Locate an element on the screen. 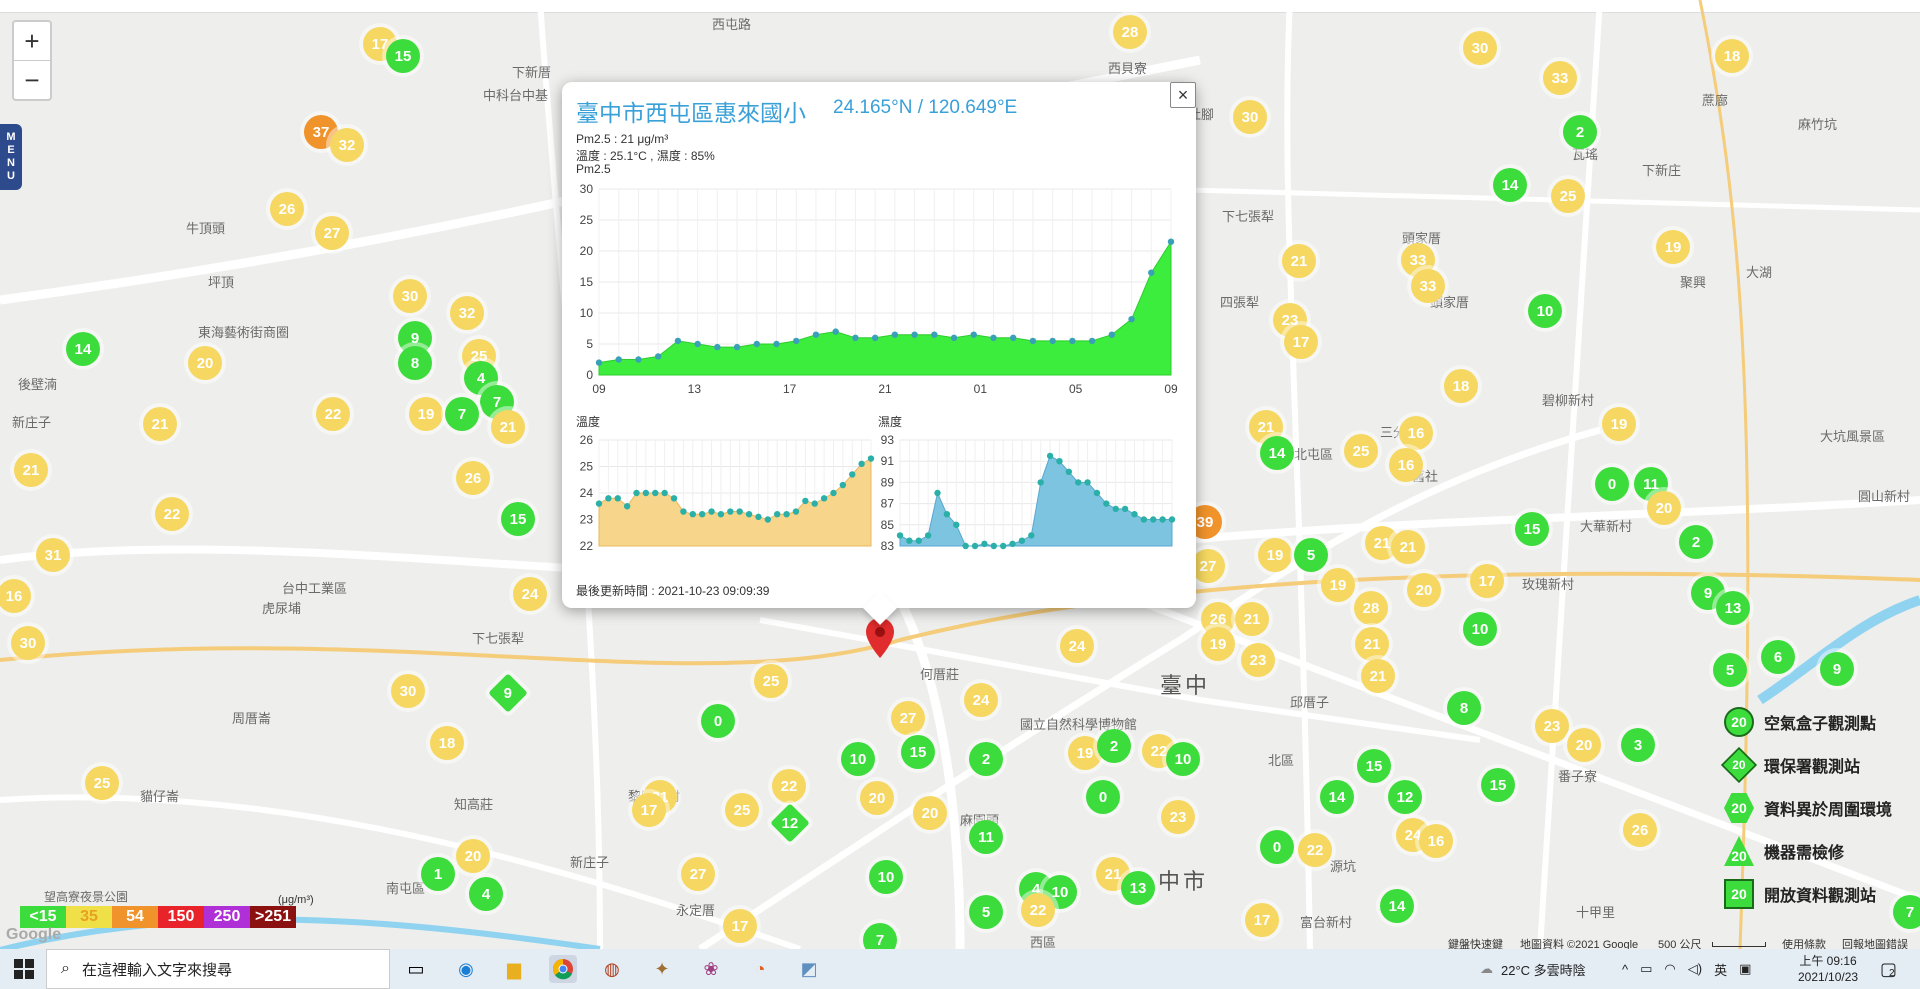 The image size is (1920, 989). airbox-marker: 1 is located at coordinates (438, 874).